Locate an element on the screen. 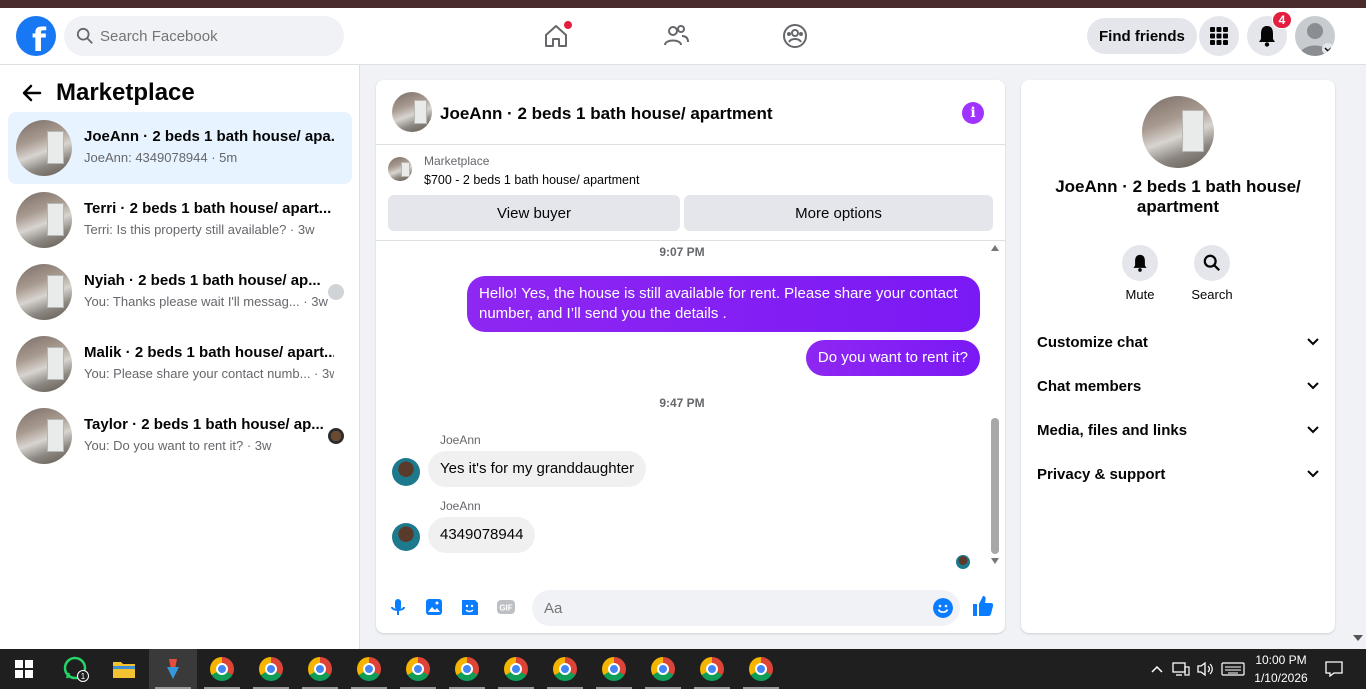 The image size is (1366, 689). row-label: Chat members is located at coordinates (1089, 386).